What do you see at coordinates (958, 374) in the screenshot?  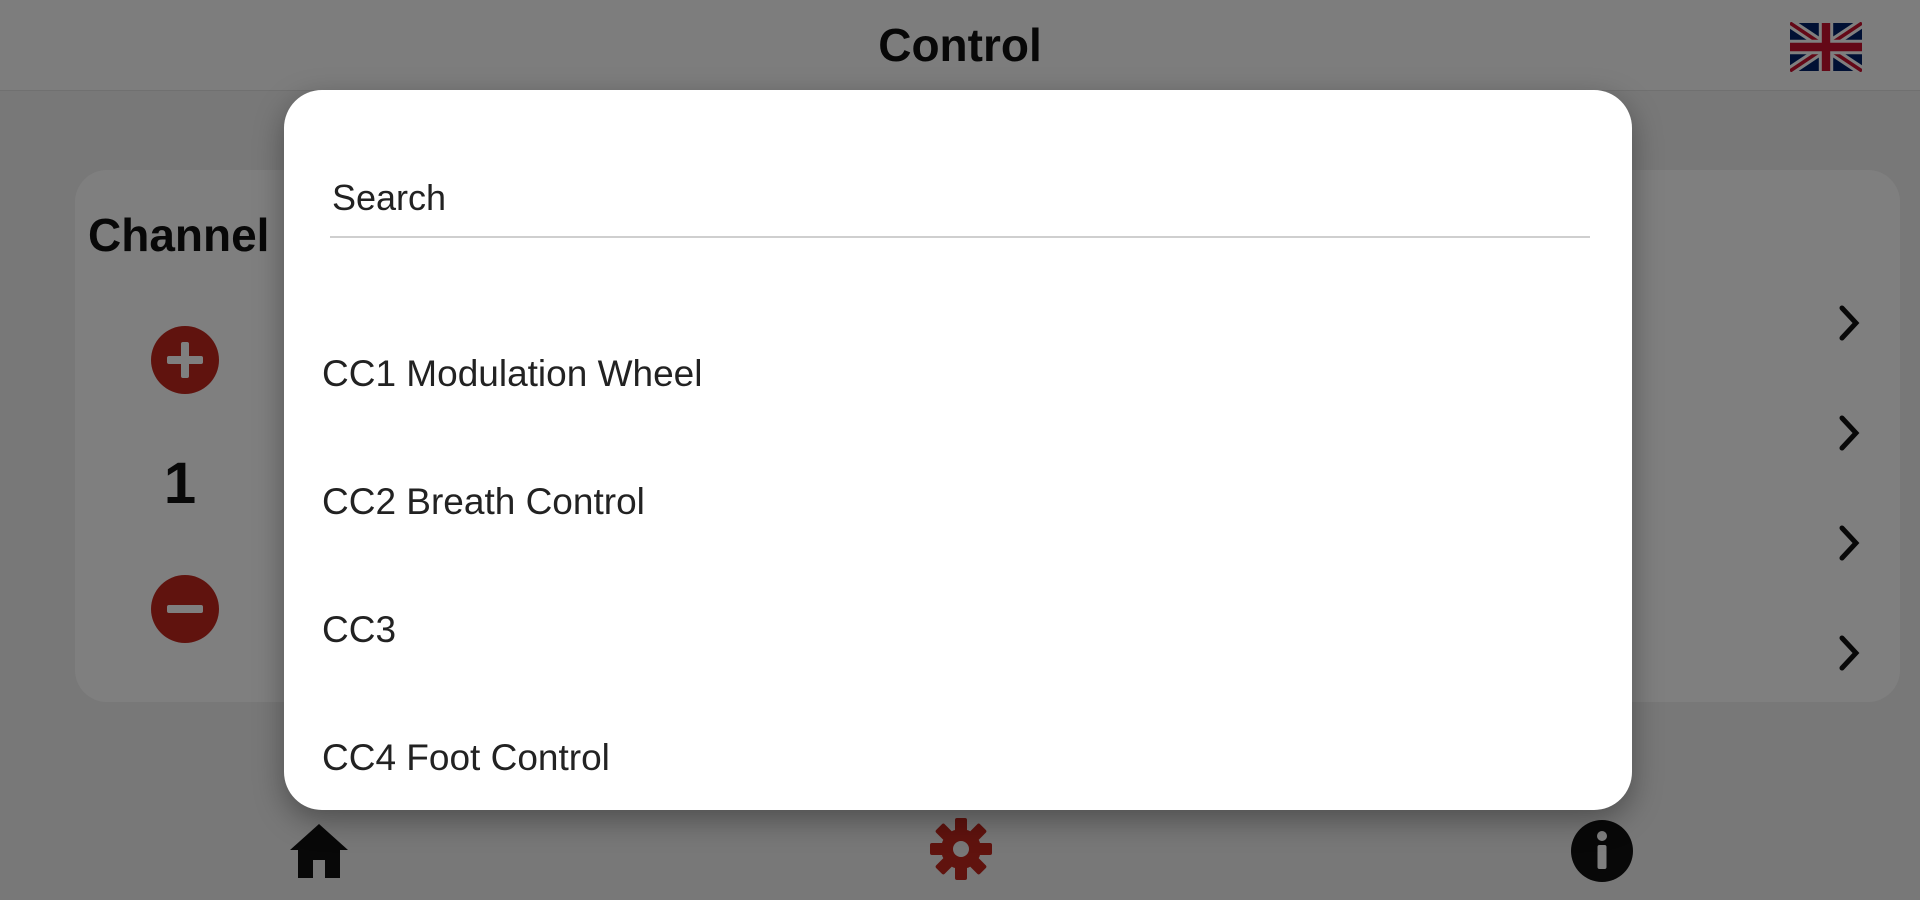 I see `list-item: CC1 Modulation Wheel` at bounding box center [958, 374].